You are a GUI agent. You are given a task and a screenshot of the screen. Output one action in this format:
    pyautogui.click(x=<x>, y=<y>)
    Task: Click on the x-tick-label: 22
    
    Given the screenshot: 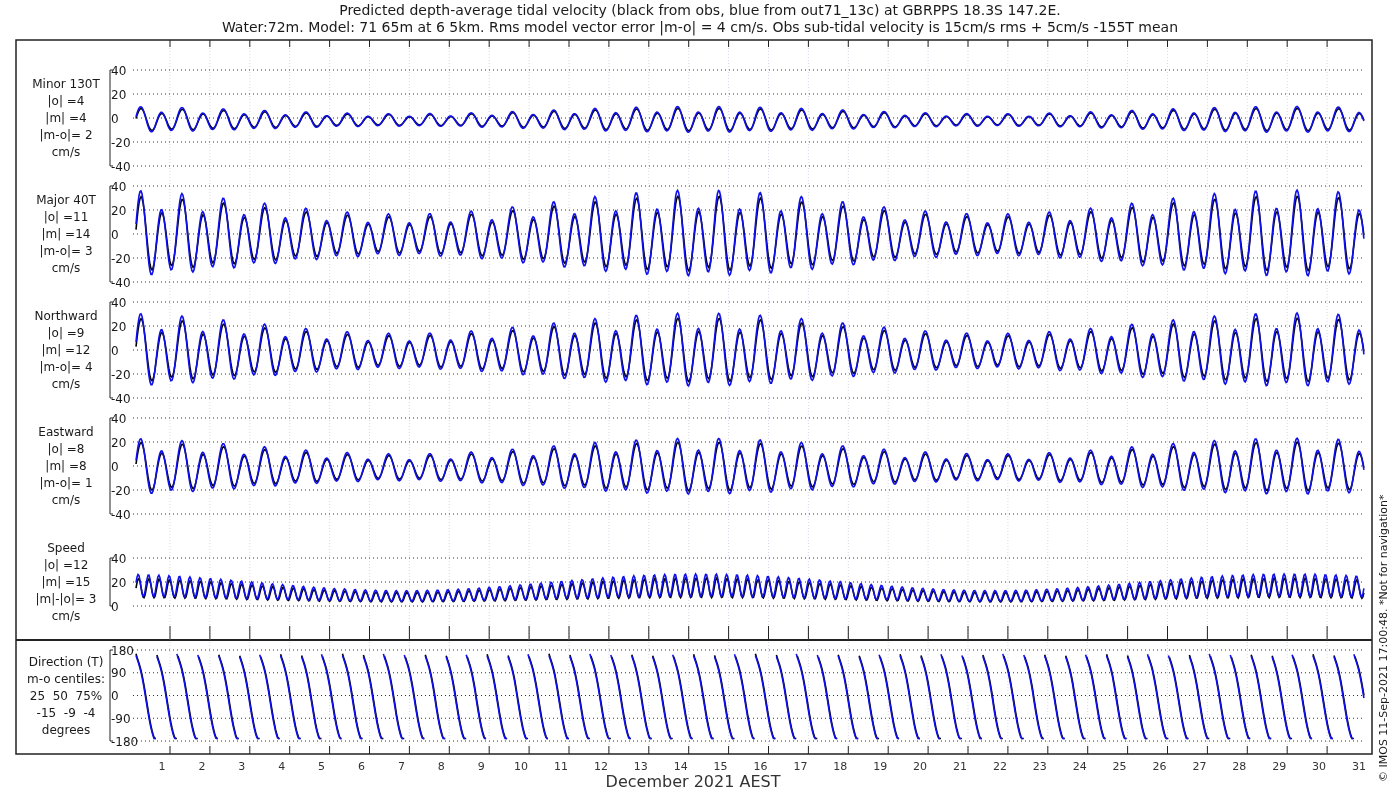 What is the action you would take?
    pyautogui.click(x=999, y=766)
    